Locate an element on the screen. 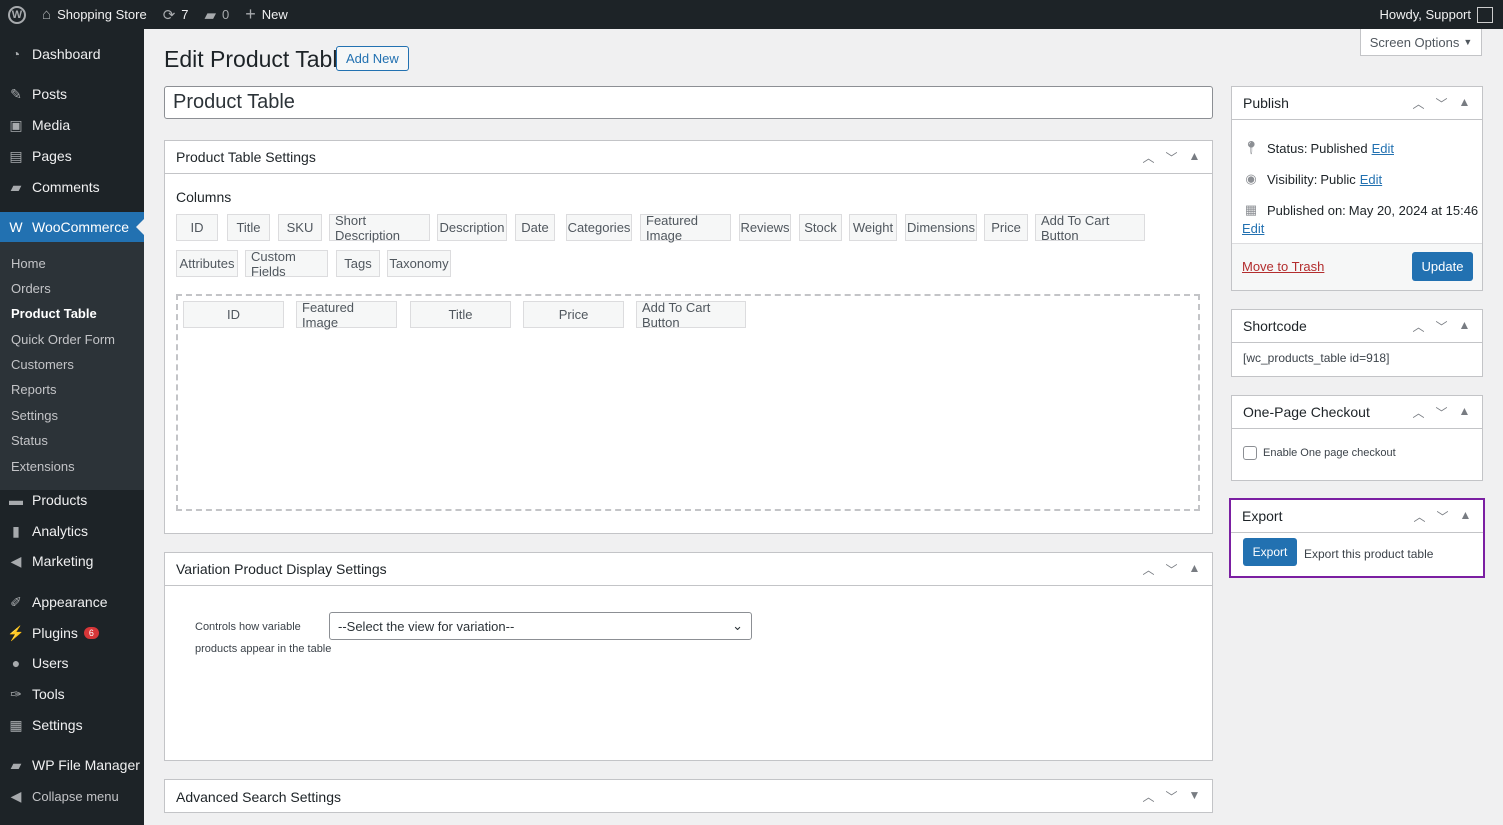 This screenshot has width=1503, height=825. sidebar-item-label: Media is located at coordinates (51, 125).